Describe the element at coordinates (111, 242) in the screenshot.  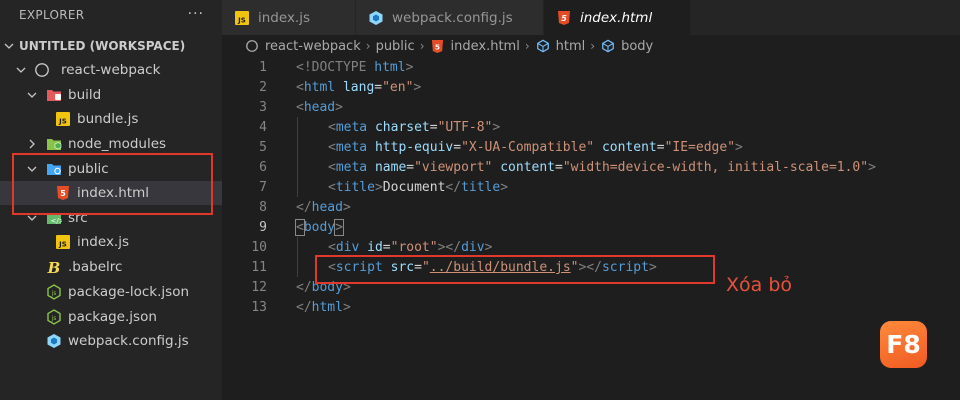
I see `tree-item-index-js: JS index.js` at that location.